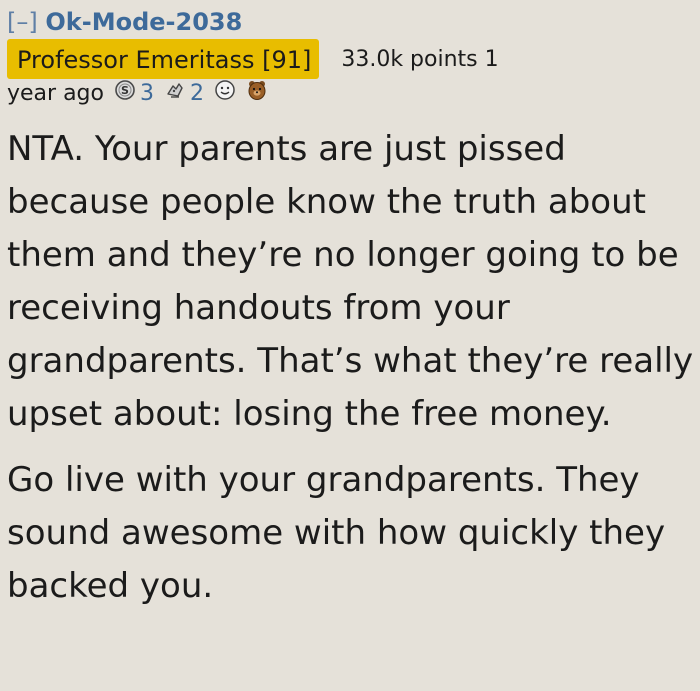 The image size is (700, 691). I want to click on award-count: 2, so click(196, 93).